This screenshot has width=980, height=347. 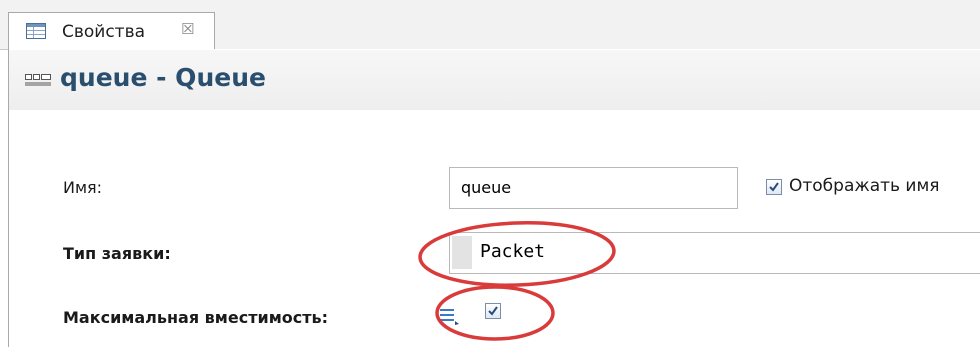 I want to click on properties-tab-label: Свойства, so click(x=104, y=32).